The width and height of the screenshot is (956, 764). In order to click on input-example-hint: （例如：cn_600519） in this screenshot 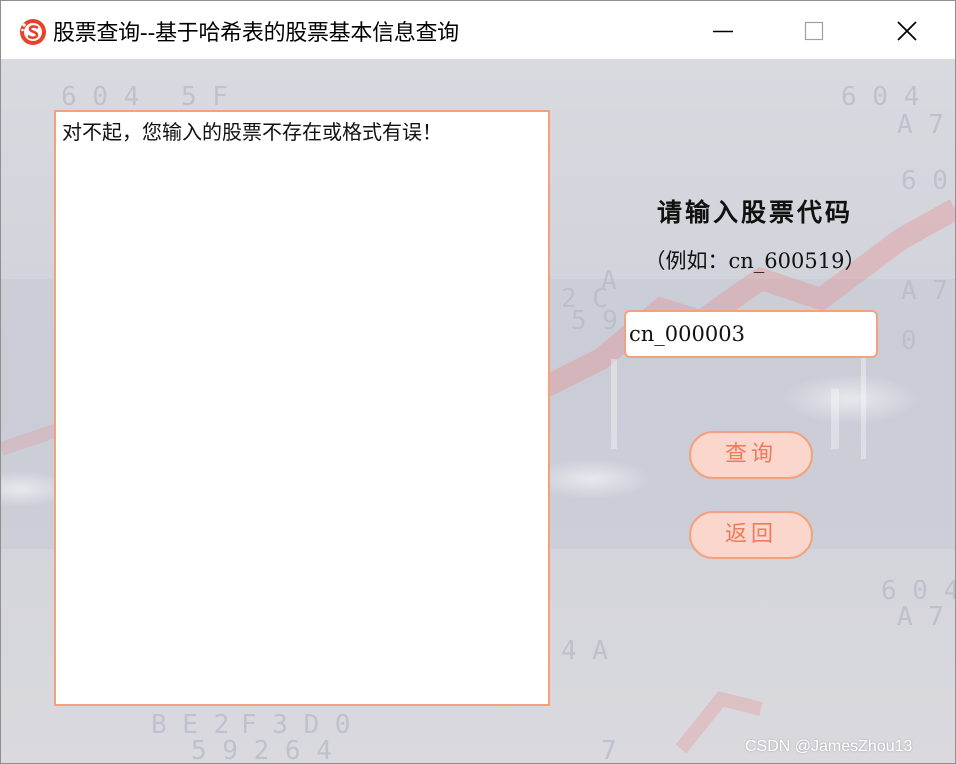, I will do `click(755, 261)`.